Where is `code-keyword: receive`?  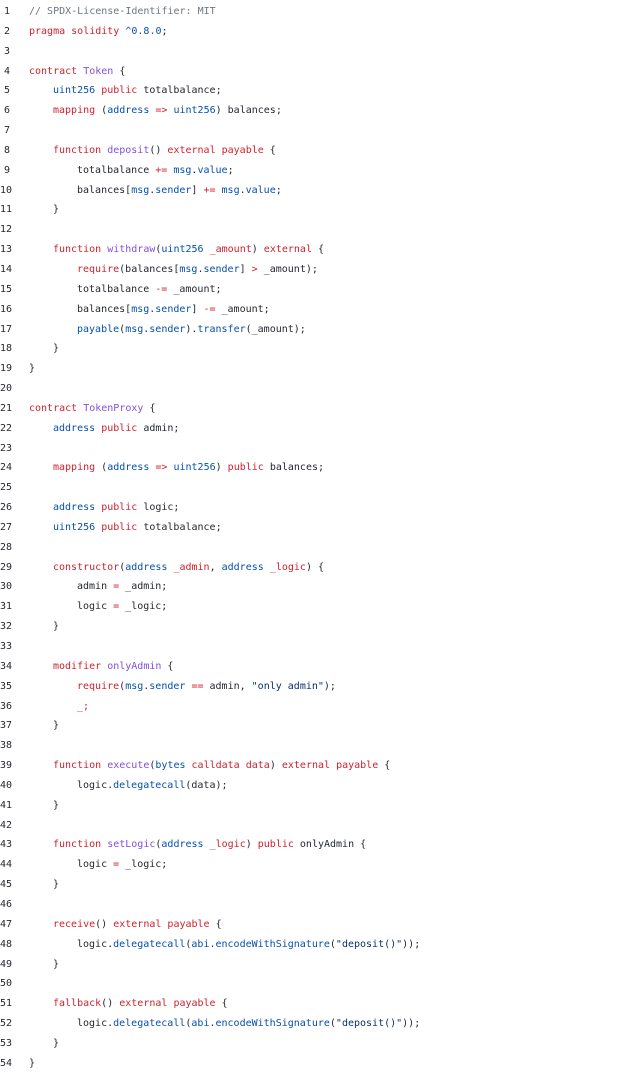
code-keyword: receive is located at coordinates (74, 924).